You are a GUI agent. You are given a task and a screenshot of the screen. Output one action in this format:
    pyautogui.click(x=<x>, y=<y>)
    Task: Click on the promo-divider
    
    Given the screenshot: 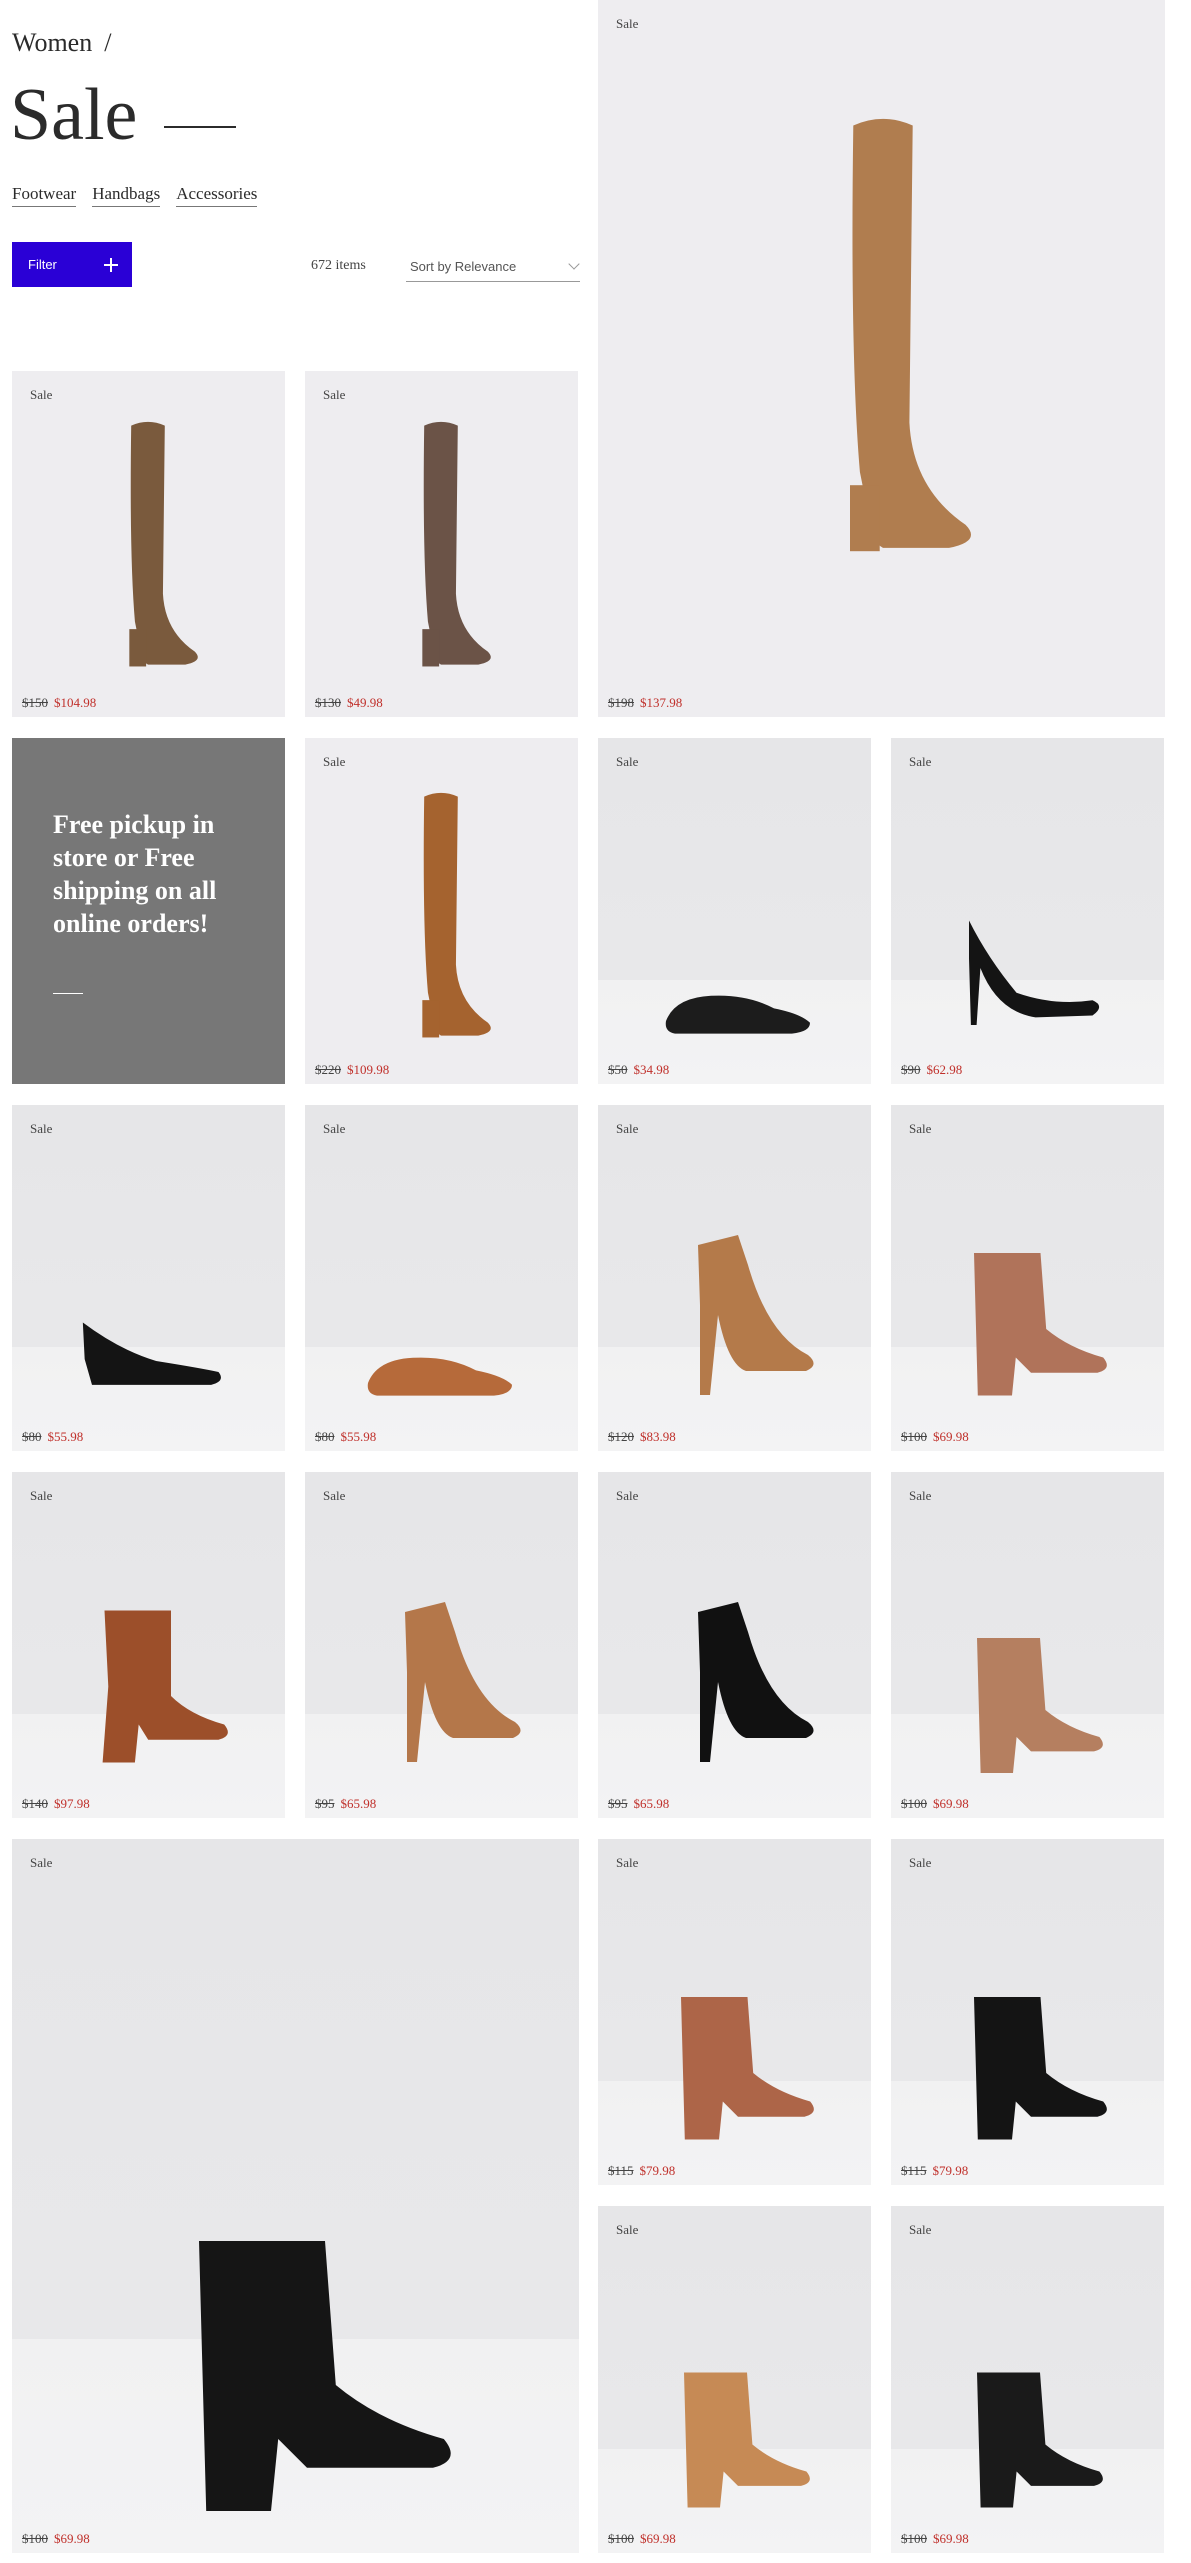 What is the action you would take?
    pyautogui.click(x=68, y=993)
    